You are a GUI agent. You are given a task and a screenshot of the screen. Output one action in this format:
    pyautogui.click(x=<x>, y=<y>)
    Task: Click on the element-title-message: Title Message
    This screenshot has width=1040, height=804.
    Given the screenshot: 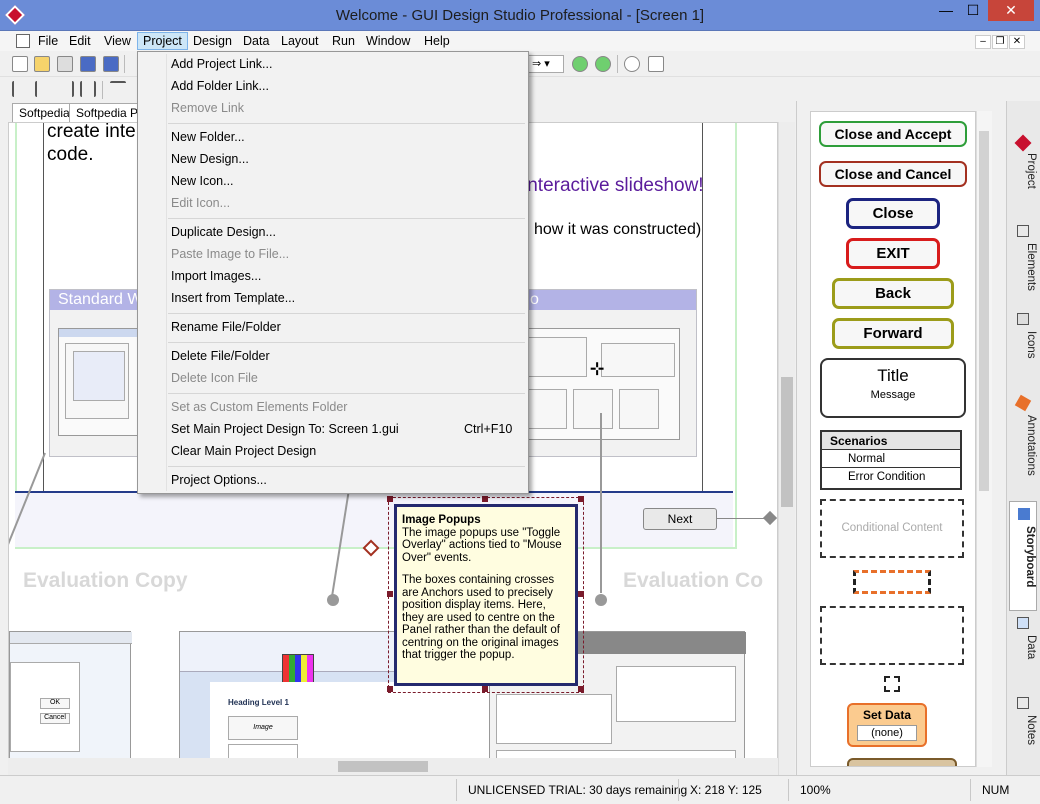 What is the action you would take?
    pyautogui.click(x=893, y=388)
    